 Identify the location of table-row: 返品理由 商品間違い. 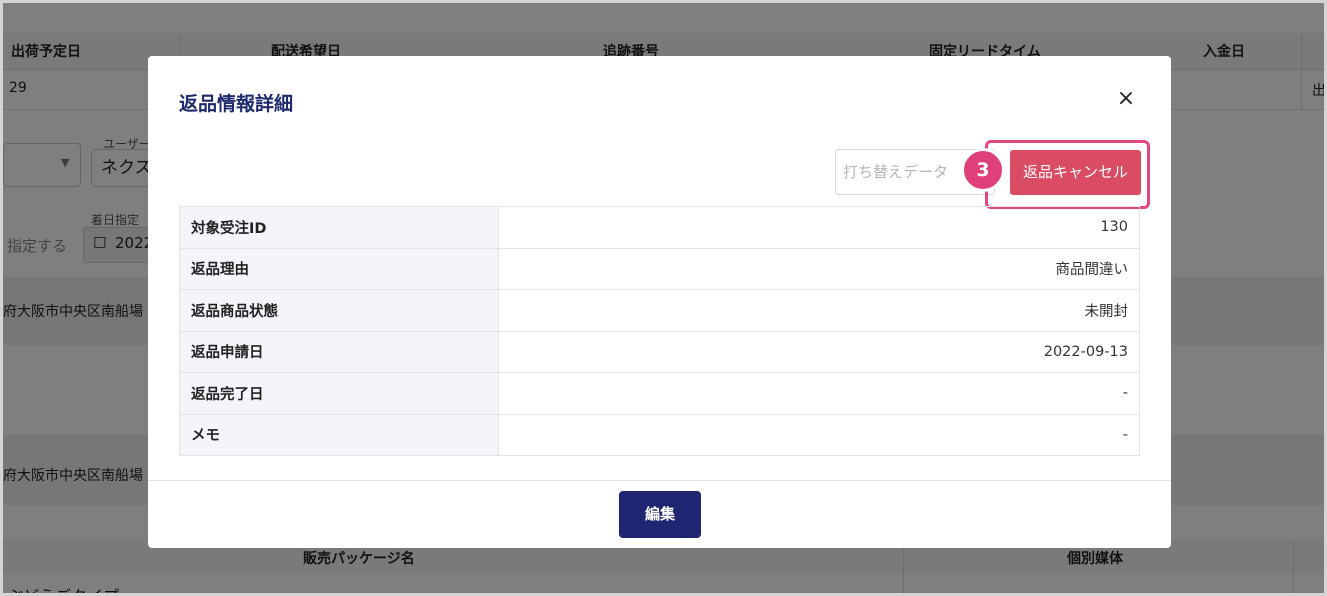
(659, 268).